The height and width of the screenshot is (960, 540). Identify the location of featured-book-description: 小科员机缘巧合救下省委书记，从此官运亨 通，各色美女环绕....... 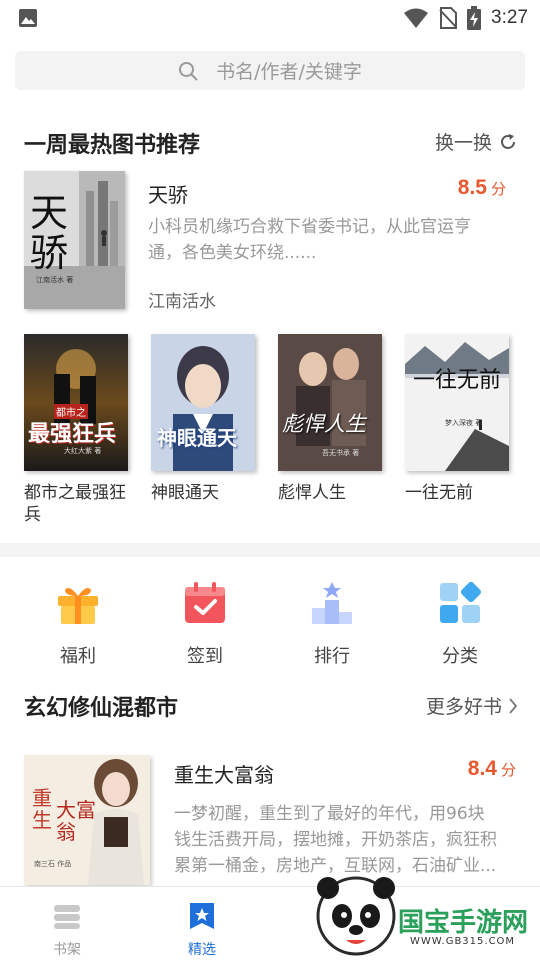
(309, 240).